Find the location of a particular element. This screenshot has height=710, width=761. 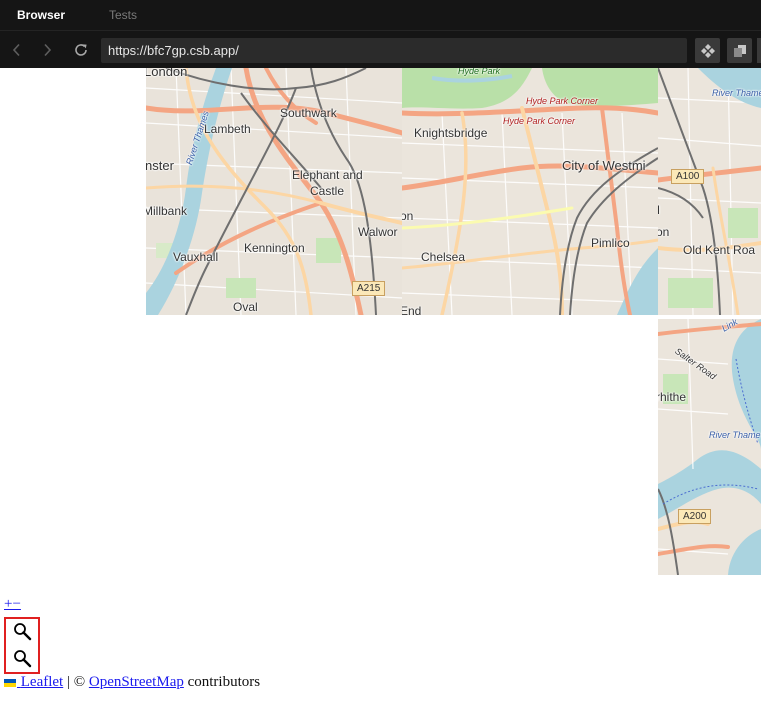

browser-toolbar: https://bfc7gp.csb.app/ is located at coordinates (380, 49).